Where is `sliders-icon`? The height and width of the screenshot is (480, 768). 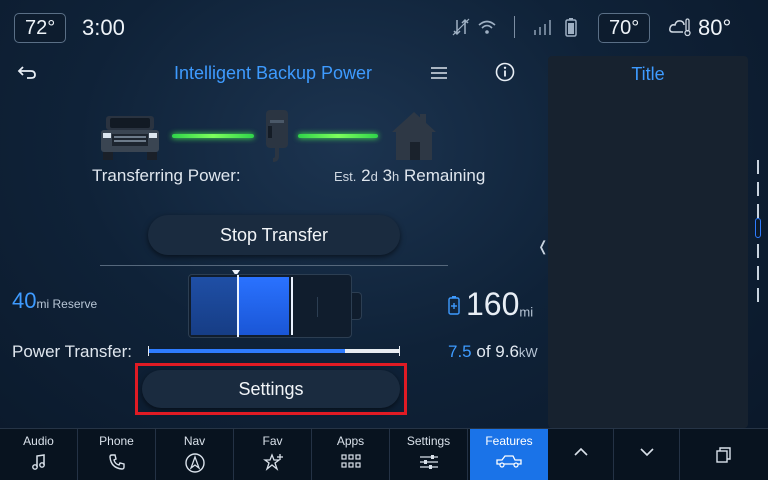 sliders-icon is located at coordinates (428, 462).